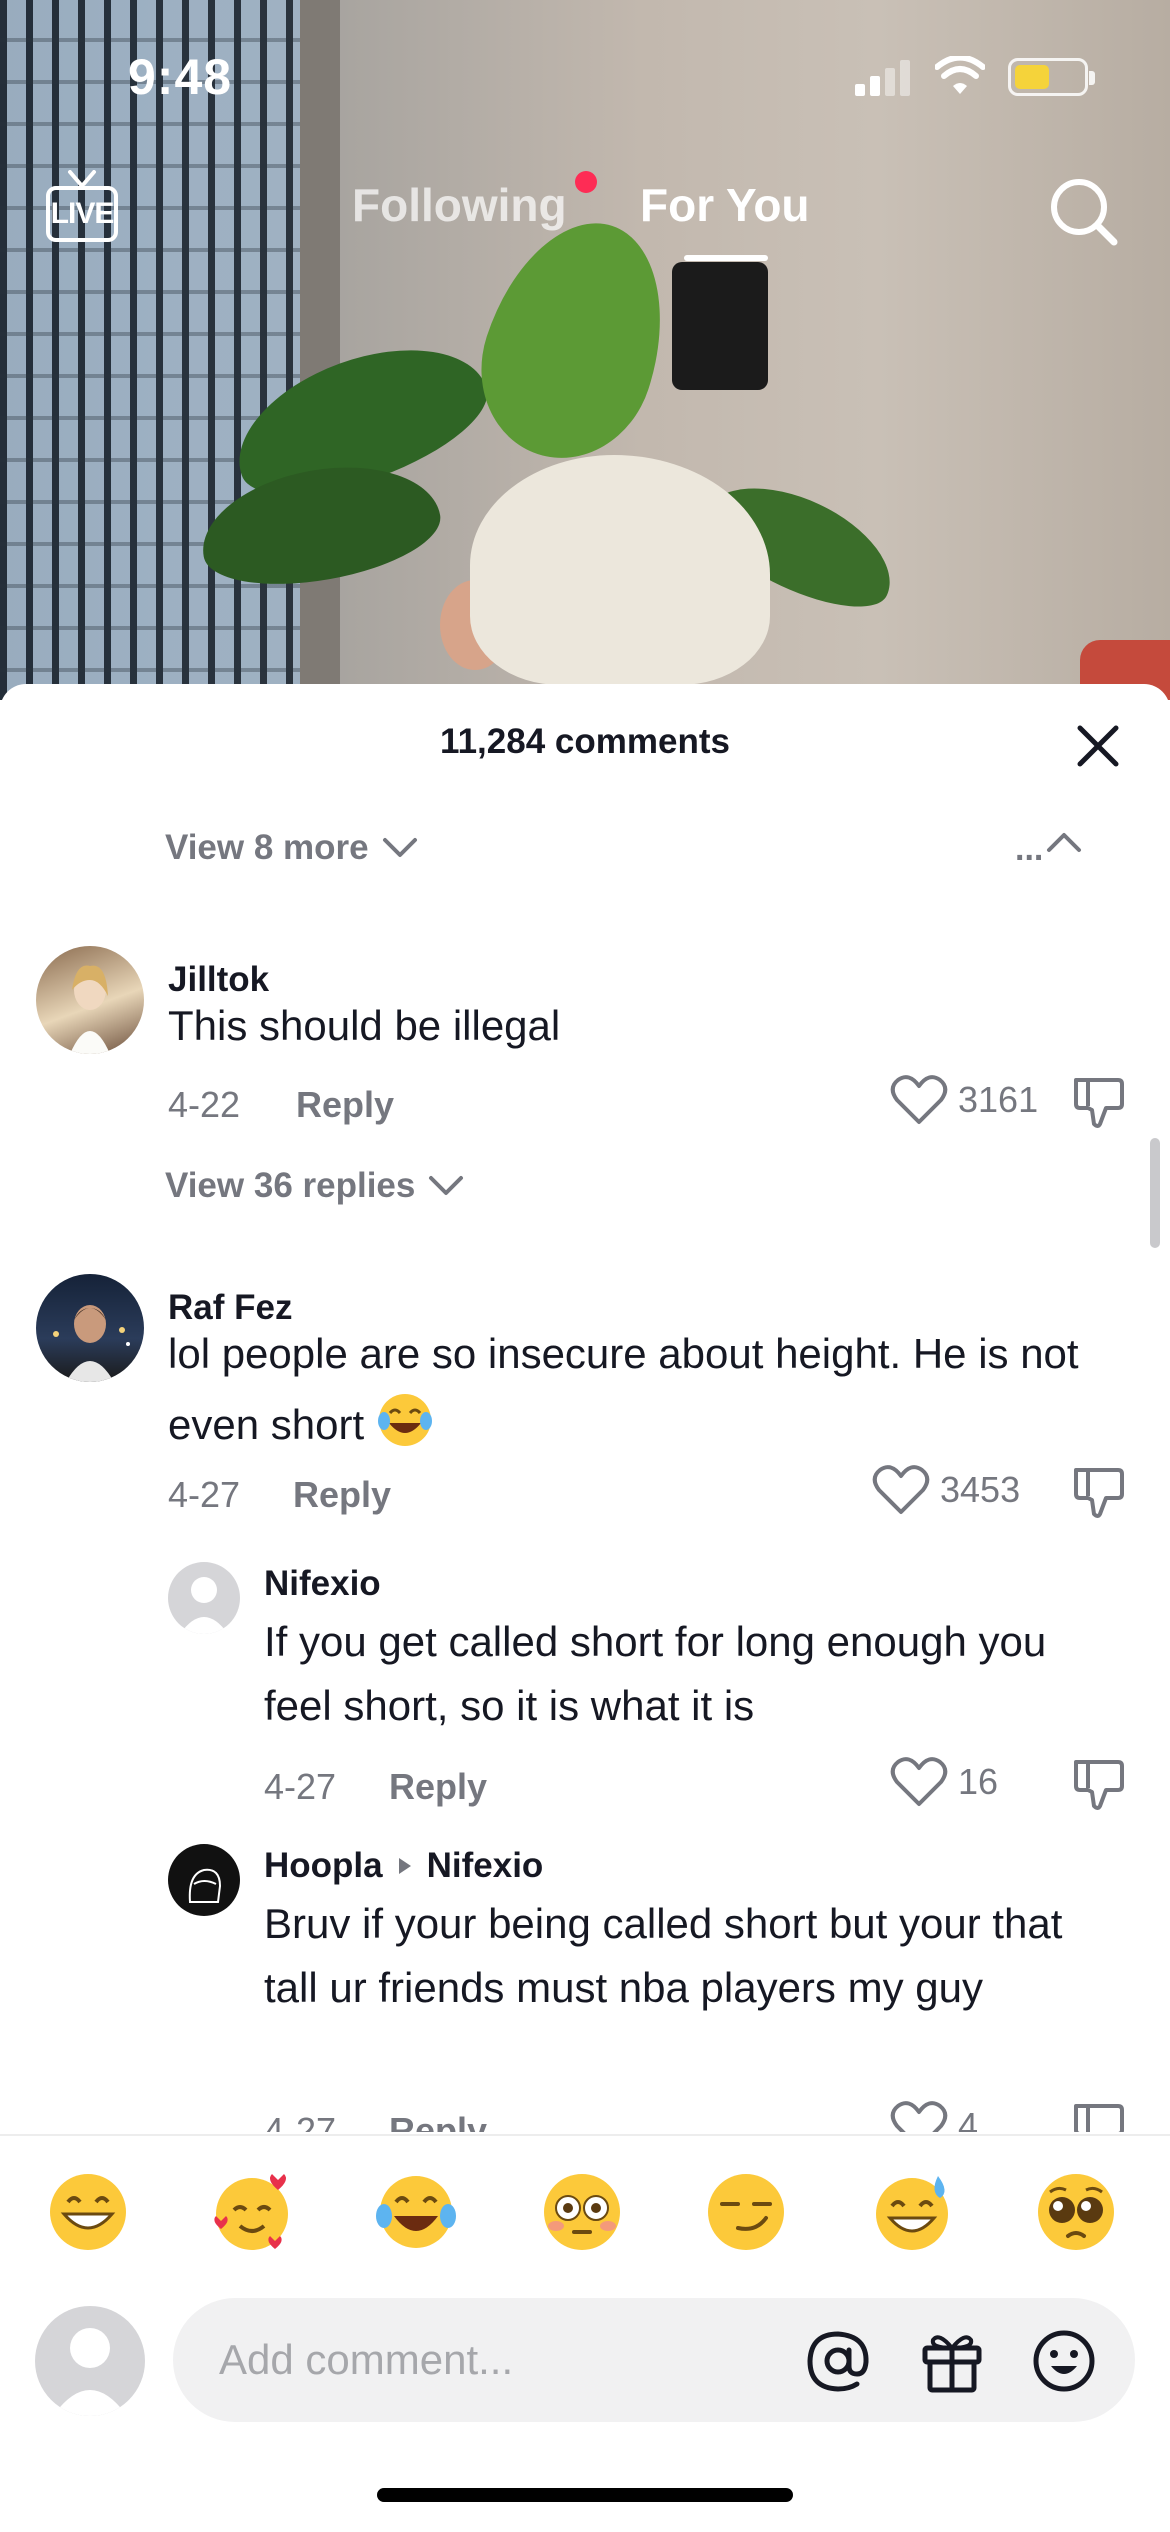 This screenshot has width=1170, height=2532. Describe the element at coordinates (582, 2212) in the screenshot. I see `flushed-emoji-icon` at that location.